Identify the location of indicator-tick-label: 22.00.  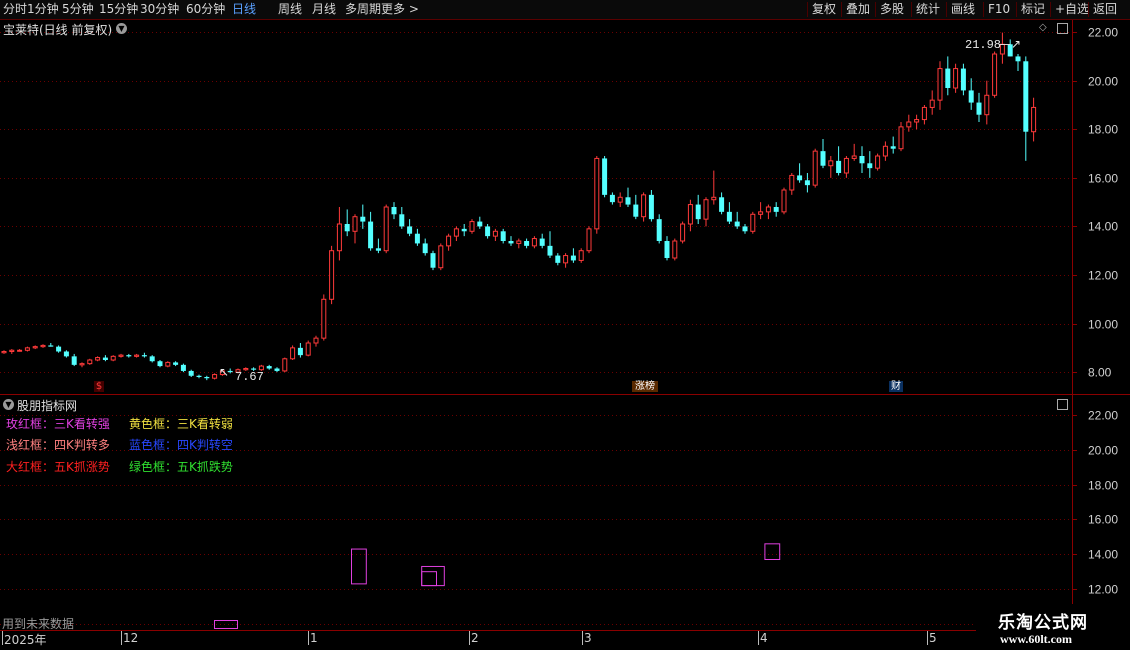
(1103, 416).